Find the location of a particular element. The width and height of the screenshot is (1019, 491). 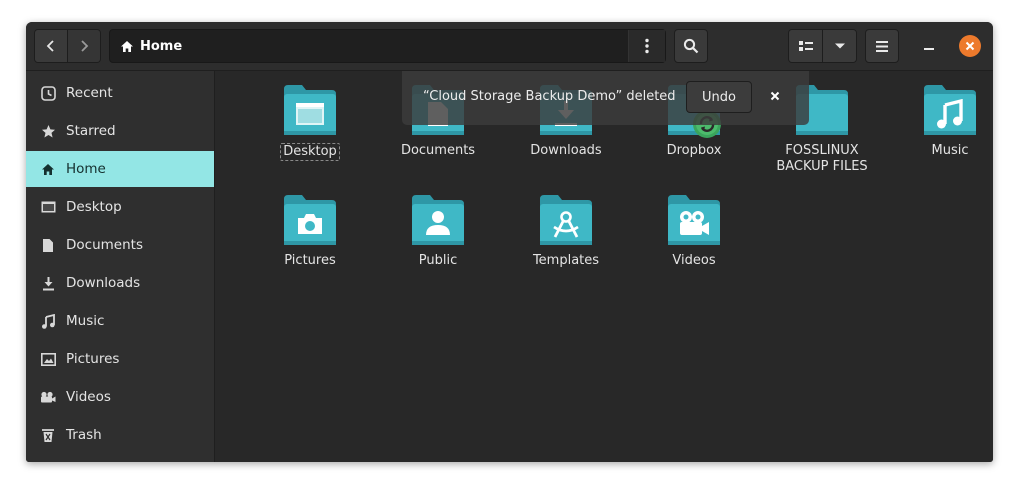

list-view-button is located at coordinates (805, 46).